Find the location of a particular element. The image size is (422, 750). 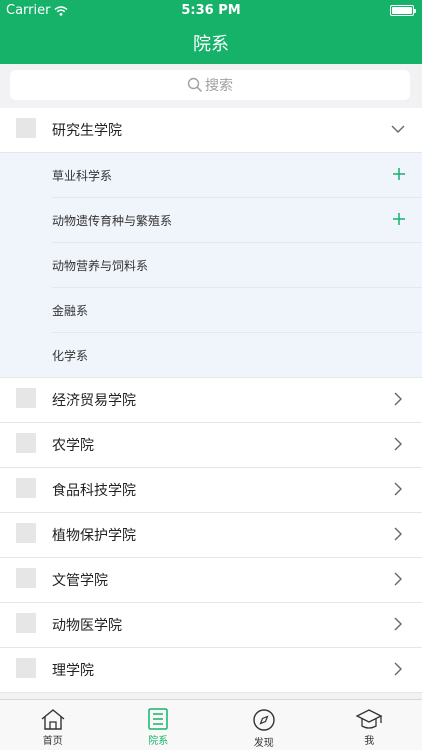

tab-profile: 我 is located at coordinates (369, 725).